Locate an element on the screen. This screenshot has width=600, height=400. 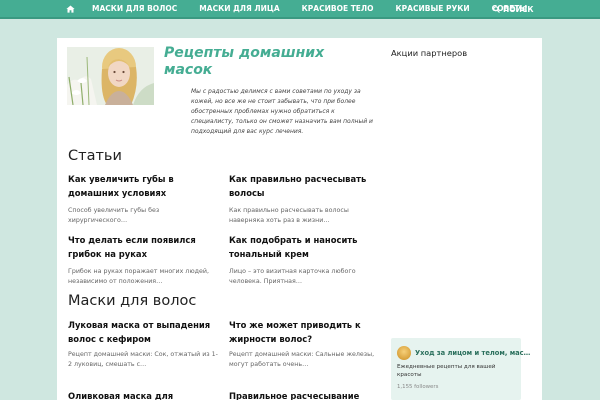
article-card: Оливковая маска для is located at coordinates (143, 394).